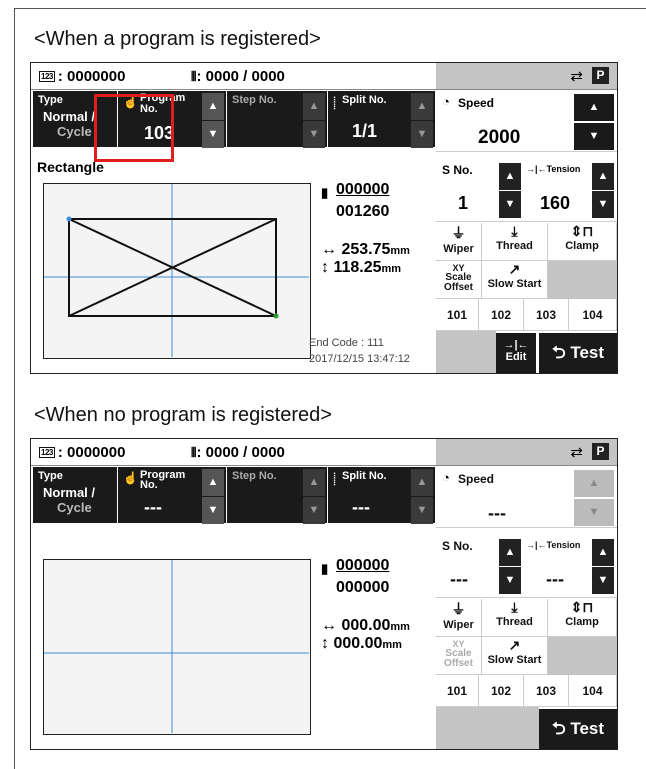  What do you see at coordinates (364, 100) in the screenshot?
I see `split-label: Split No.` at bounding box center [364, 100].